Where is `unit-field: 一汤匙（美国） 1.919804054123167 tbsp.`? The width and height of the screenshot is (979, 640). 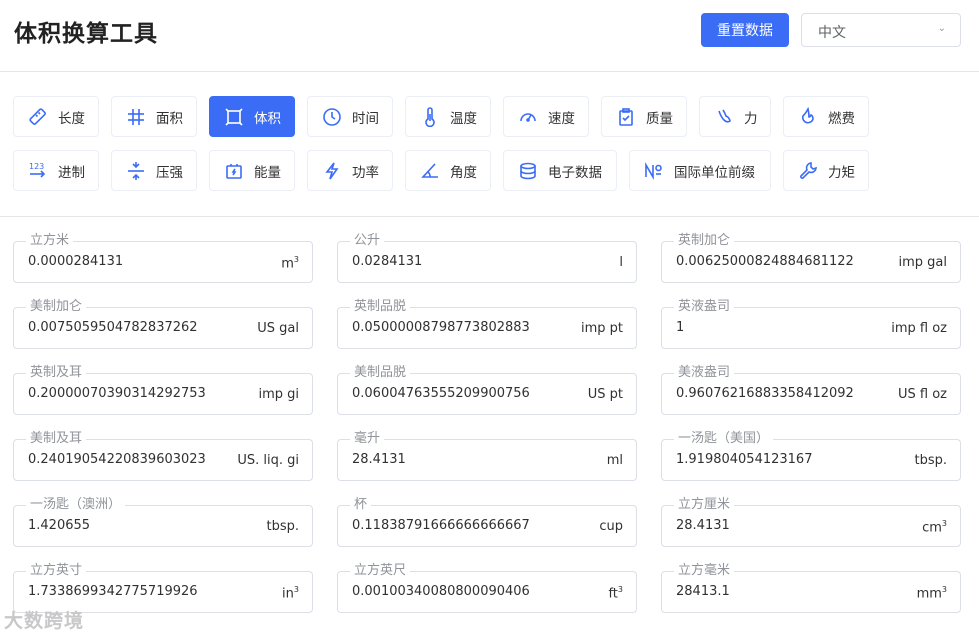 unit-field: 一汤匙（美国） 1.919804054123167 tbsp. is located at coordinates (811, 455).